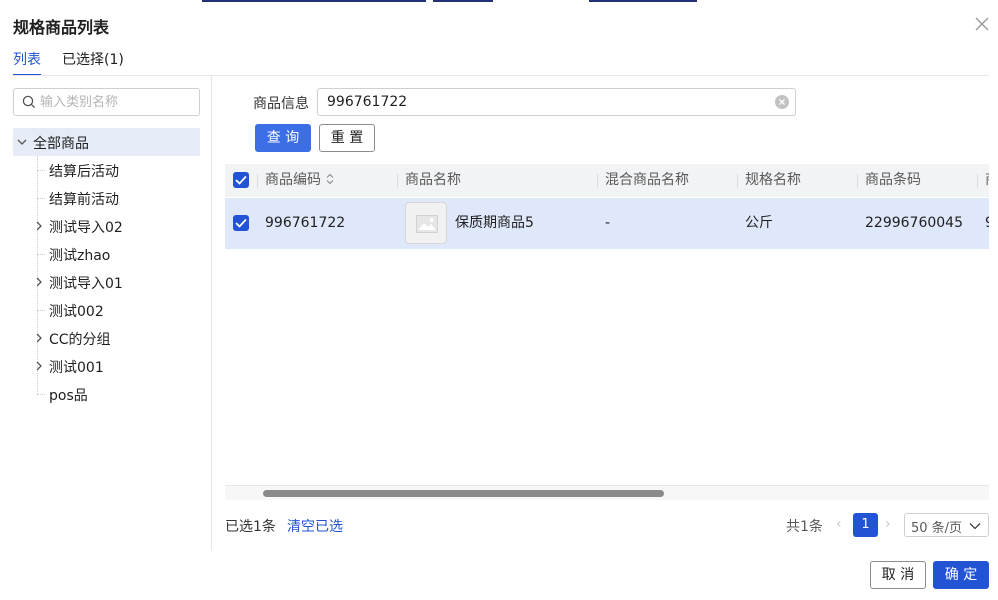 The image size is (998, 600). Describe the element at coordinates (76, 368) in the screenshot. I see `tree-node-label: 测试001` at that location.